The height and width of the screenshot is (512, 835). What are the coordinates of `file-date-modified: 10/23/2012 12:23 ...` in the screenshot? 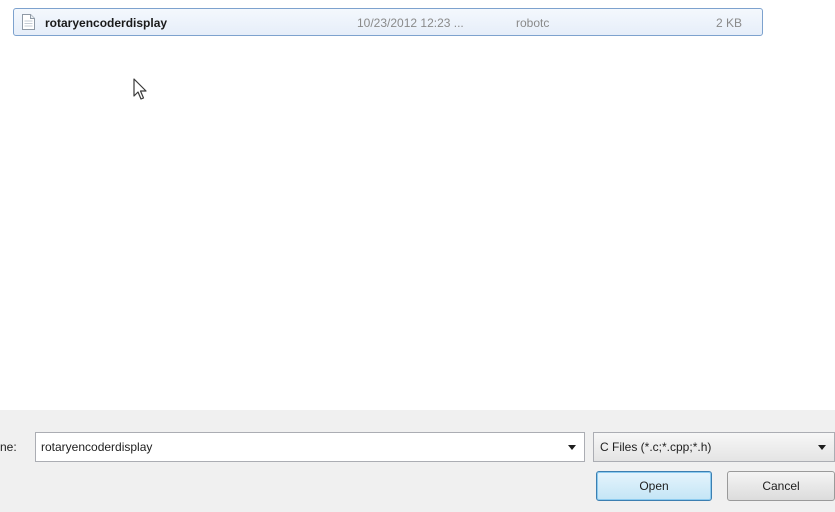 It's located at (410, 23).